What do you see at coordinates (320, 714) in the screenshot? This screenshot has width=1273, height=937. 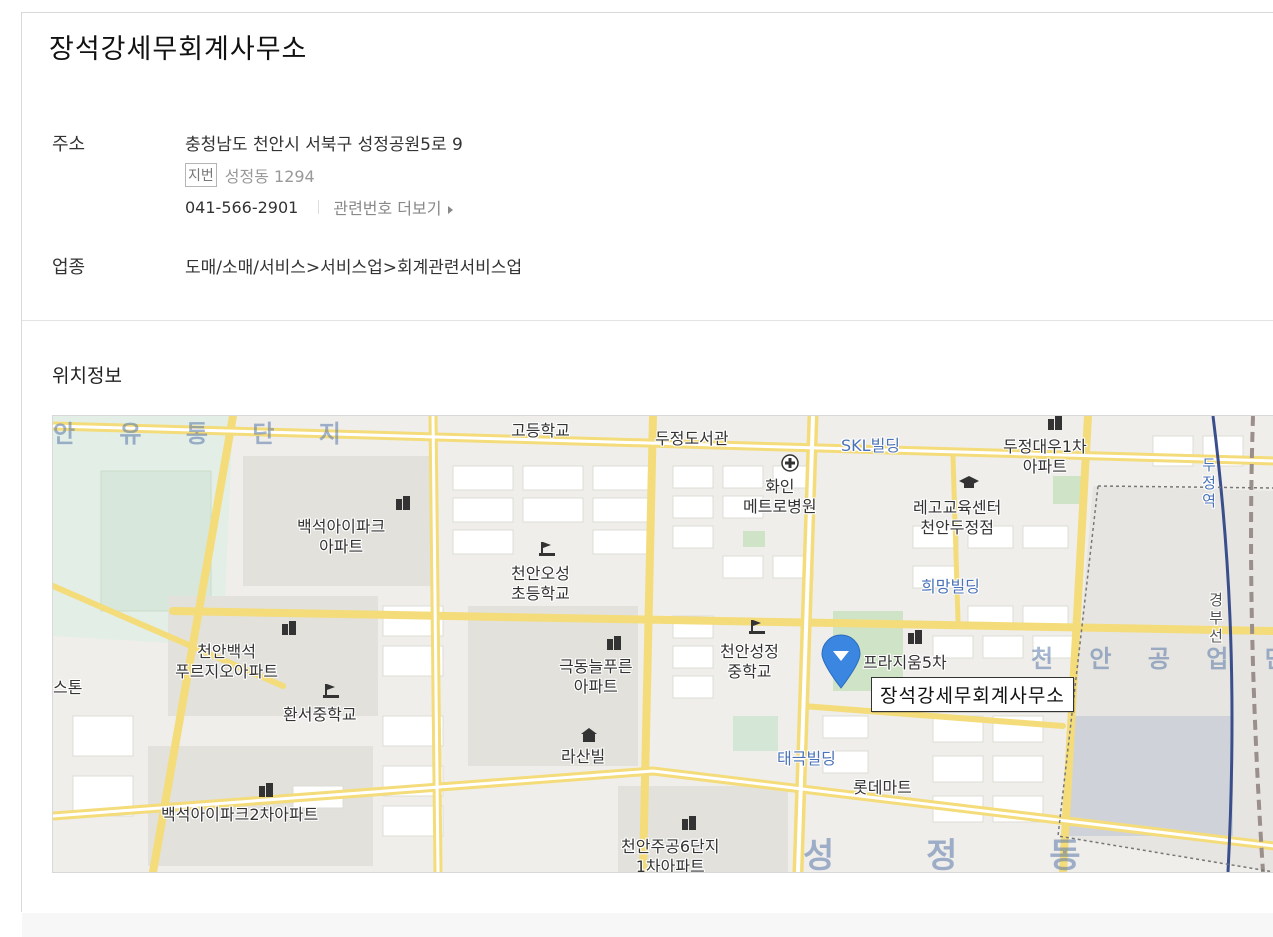 I see `map-label-hwanseo-middle: 환서중학교` at bounding box center [320, 714].